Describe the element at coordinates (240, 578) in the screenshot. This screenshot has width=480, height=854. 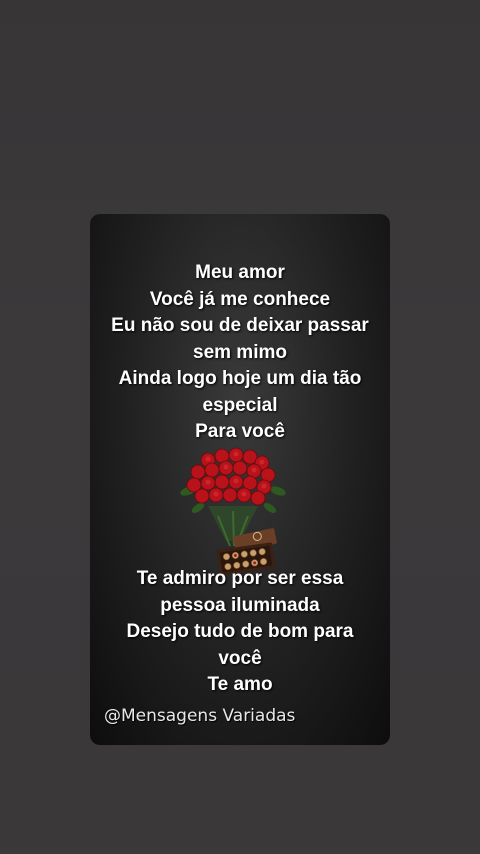
I see `message-line: Te admiro por ser essa` at that location.